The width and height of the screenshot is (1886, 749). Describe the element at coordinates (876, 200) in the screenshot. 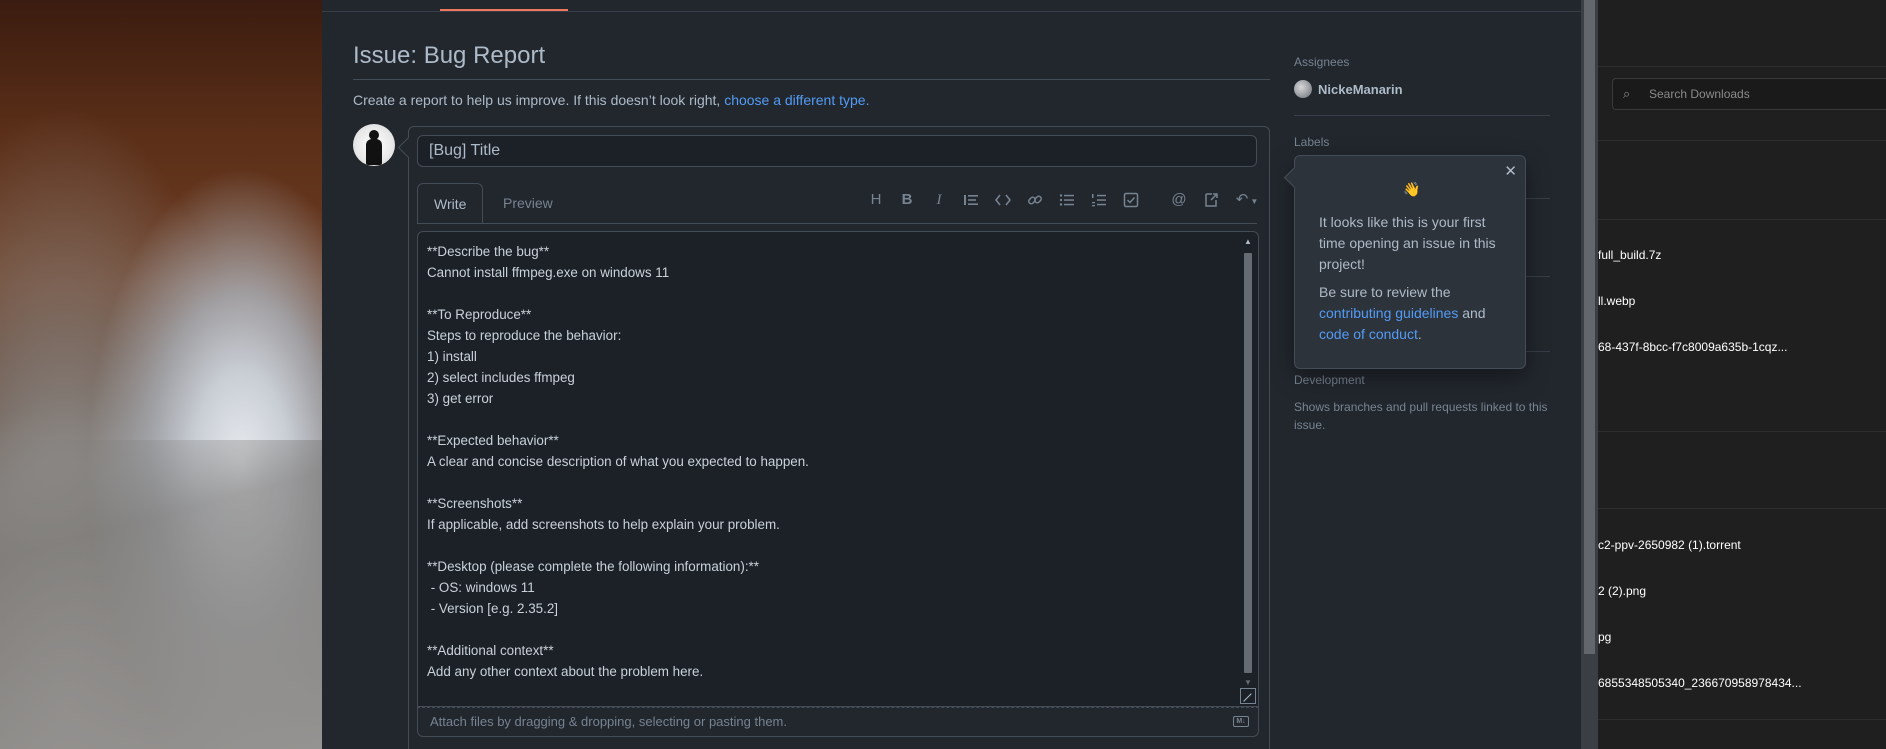

I see `heading-icon: H` at that location.